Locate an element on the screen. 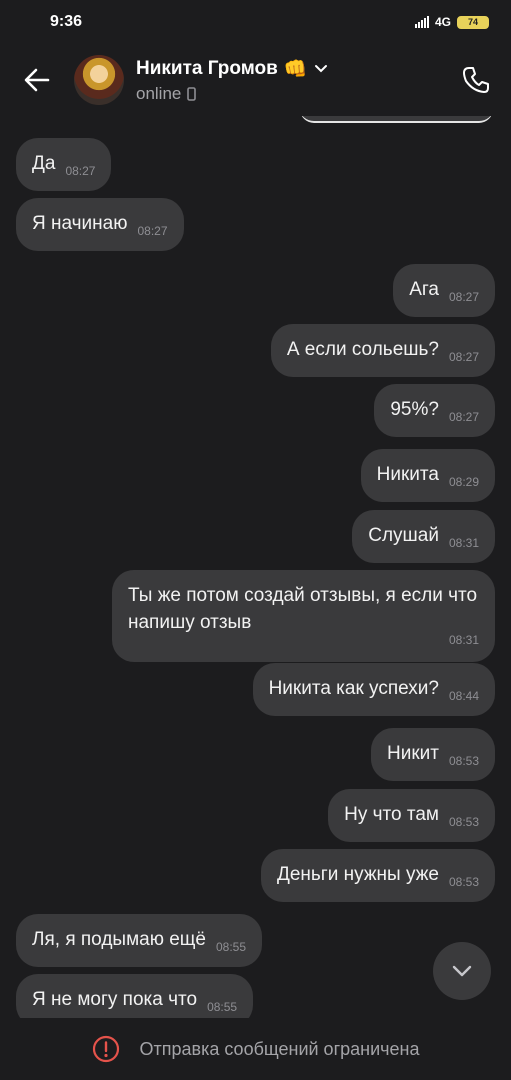 Image resolution: width=511 pixels, height=1080 pixels. message-bubble-outgoing: Ну что там 08:53 is located at coordinates (411, 815).